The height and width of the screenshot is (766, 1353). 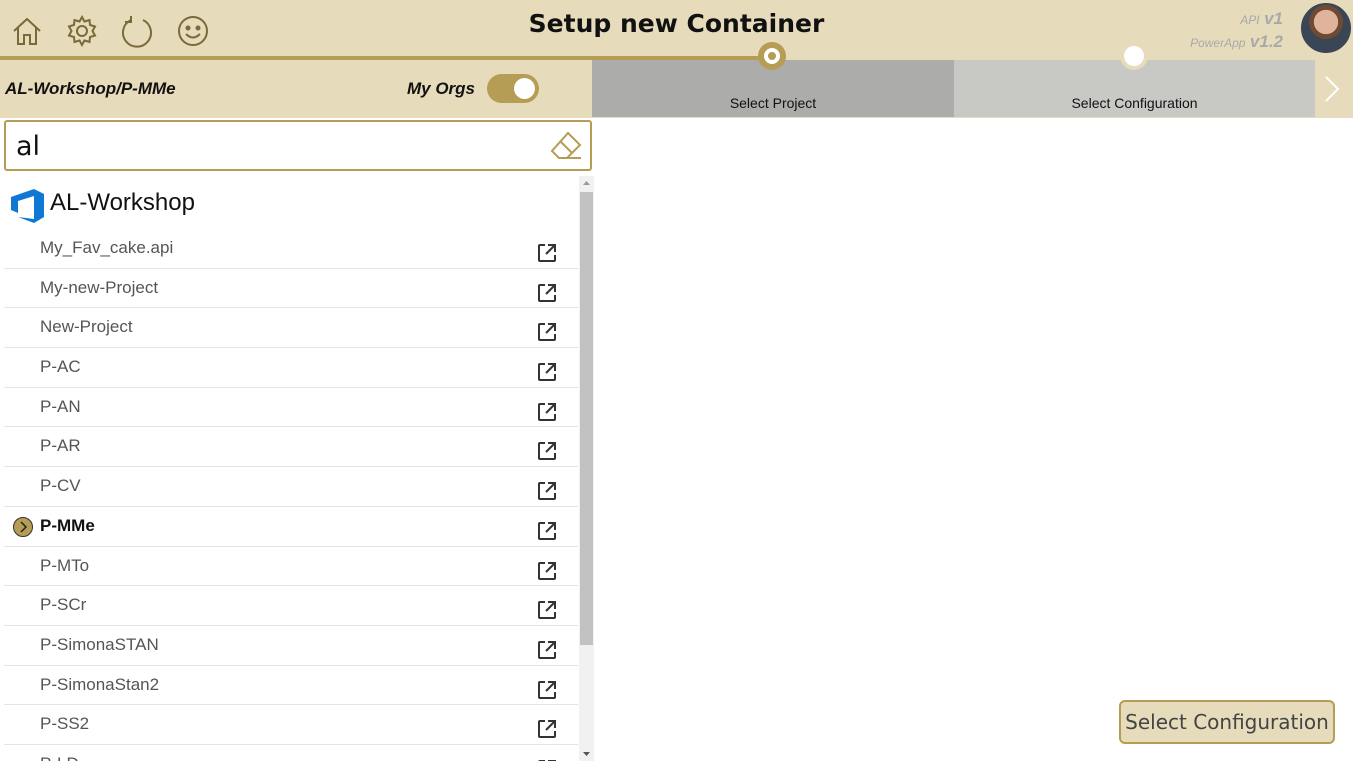 What do you see at coordinates (586, 418) in the screenshot?
I see `scroll-thumb` at bounding box center [586, 418].